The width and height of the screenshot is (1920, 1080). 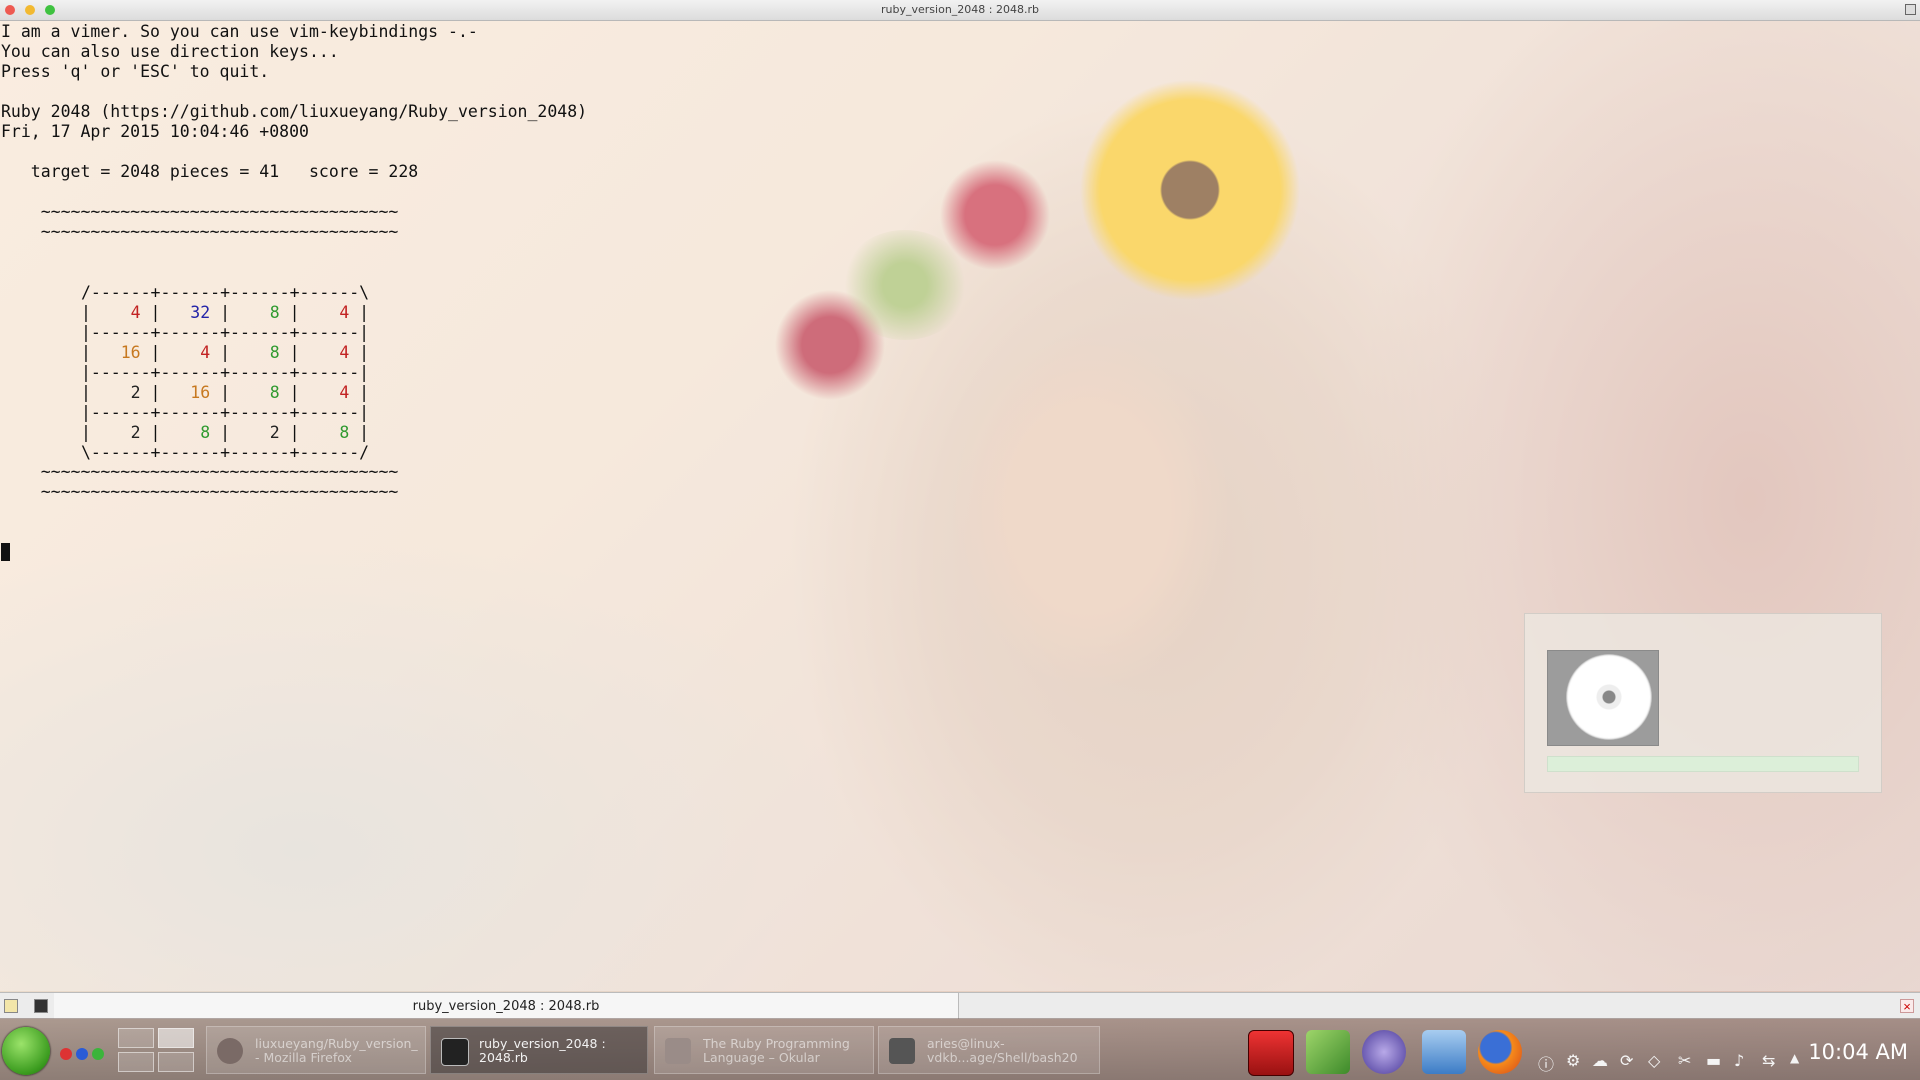 I want to click on notification-progress-bar, so click(x=1703, y=764).